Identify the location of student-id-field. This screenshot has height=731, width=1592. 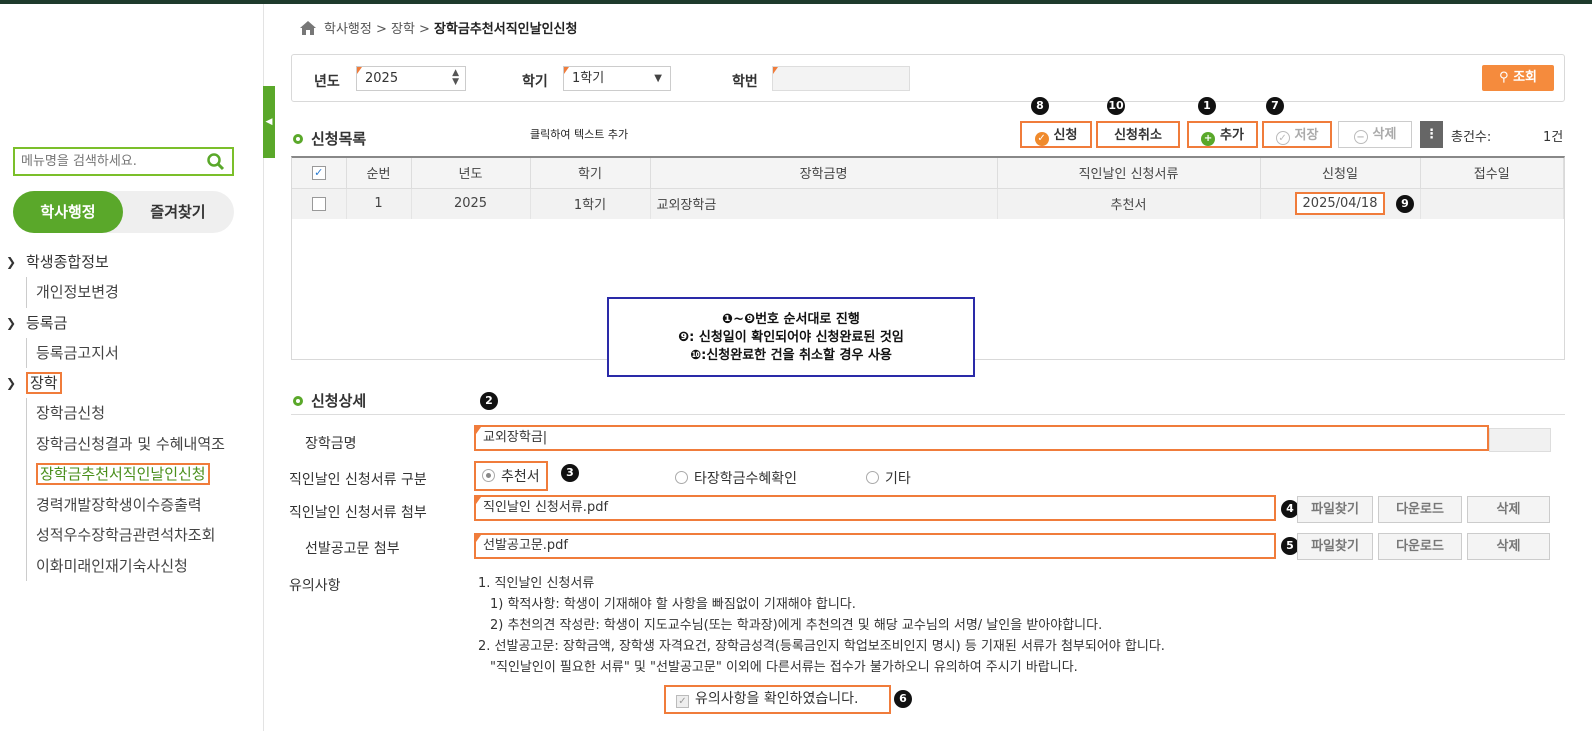
(841, 78).